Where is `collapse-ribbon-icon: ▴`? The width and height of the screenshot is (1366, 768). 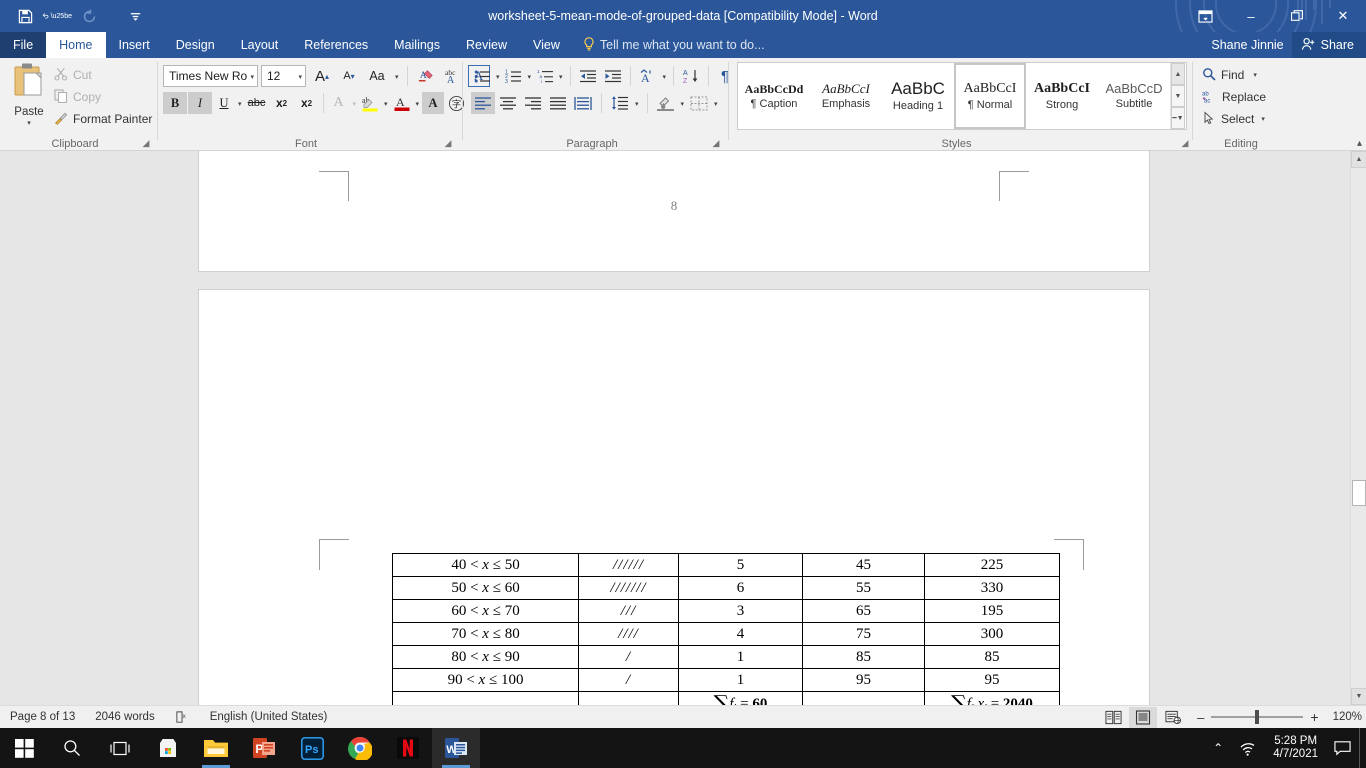
collapse-ribbon-icon: ▴ is located at coordinates (1359, 143).